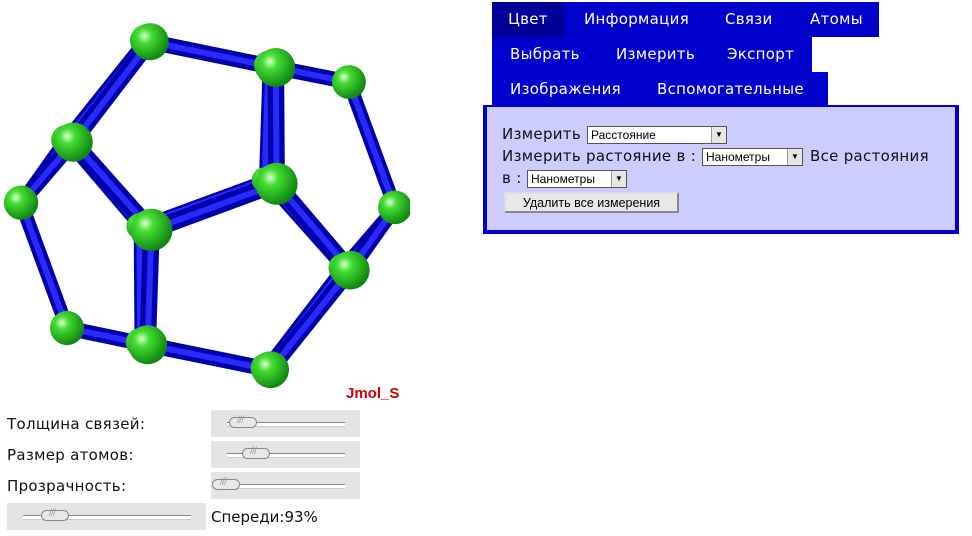  Describe the element at coordinates (738, 157) in the screenshot. I see `distance-units-value: Нанометры` at that location.